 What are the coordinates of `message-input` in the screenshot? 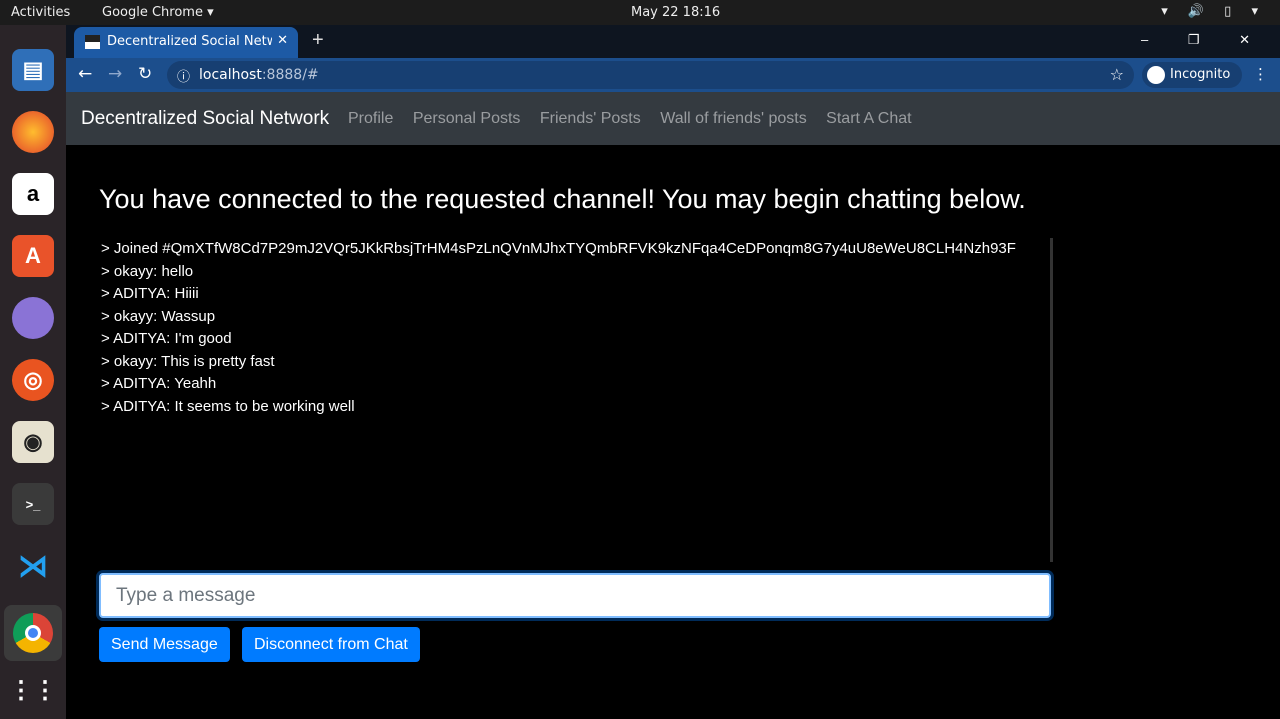 It's located at (575, 595).